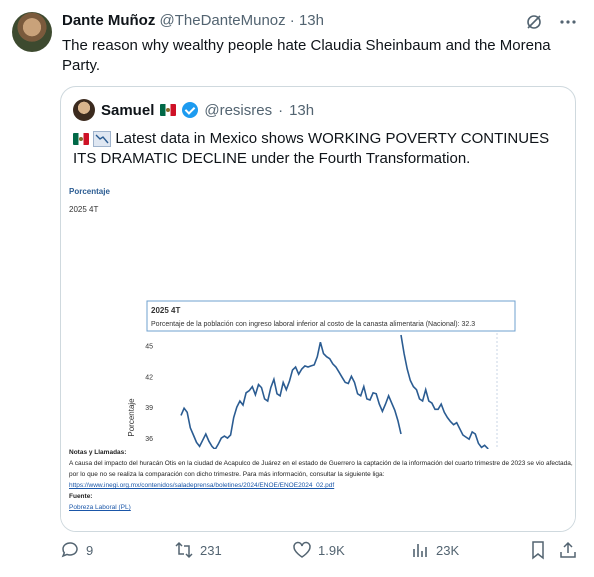  I want to click on share-icon, so click(568, 550).